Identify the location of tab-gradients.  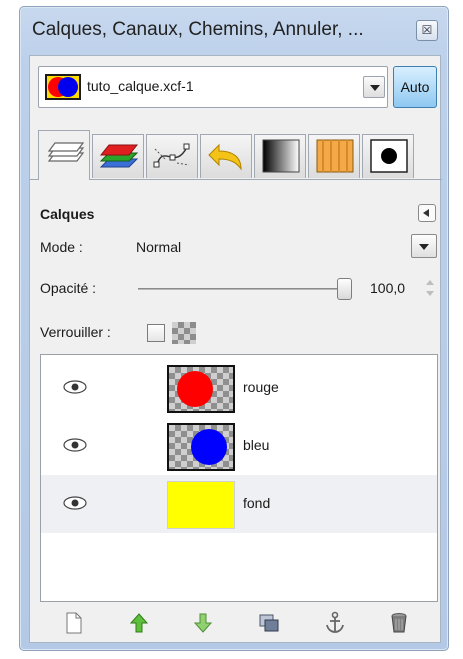
(280, 156).